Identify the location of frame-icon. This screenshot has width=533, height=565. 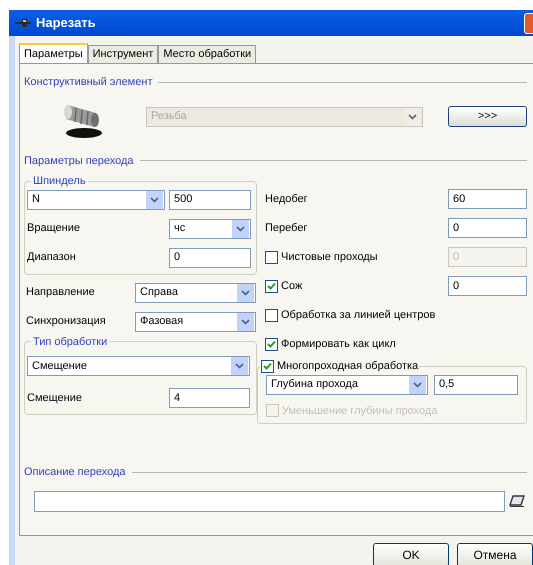
(517, 501).